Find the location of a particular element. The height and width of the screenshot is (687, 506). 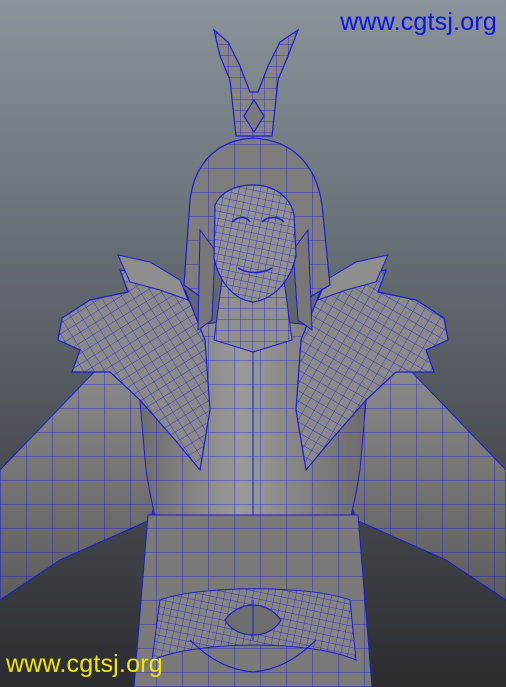

watermark-top: www.cgtsj.org is located at coordinates (418, 22).